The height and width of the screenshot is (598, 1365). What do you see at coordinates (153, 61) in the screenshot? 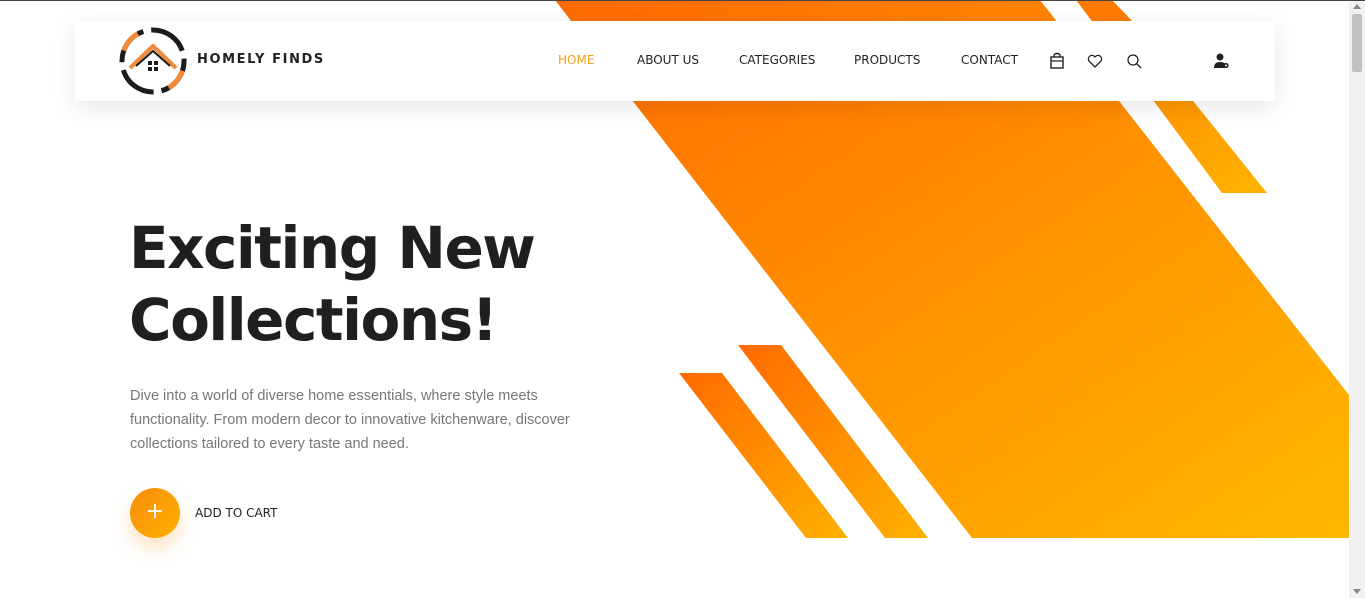
I see `homely-finds-logo` at bounding box center [153, 61].